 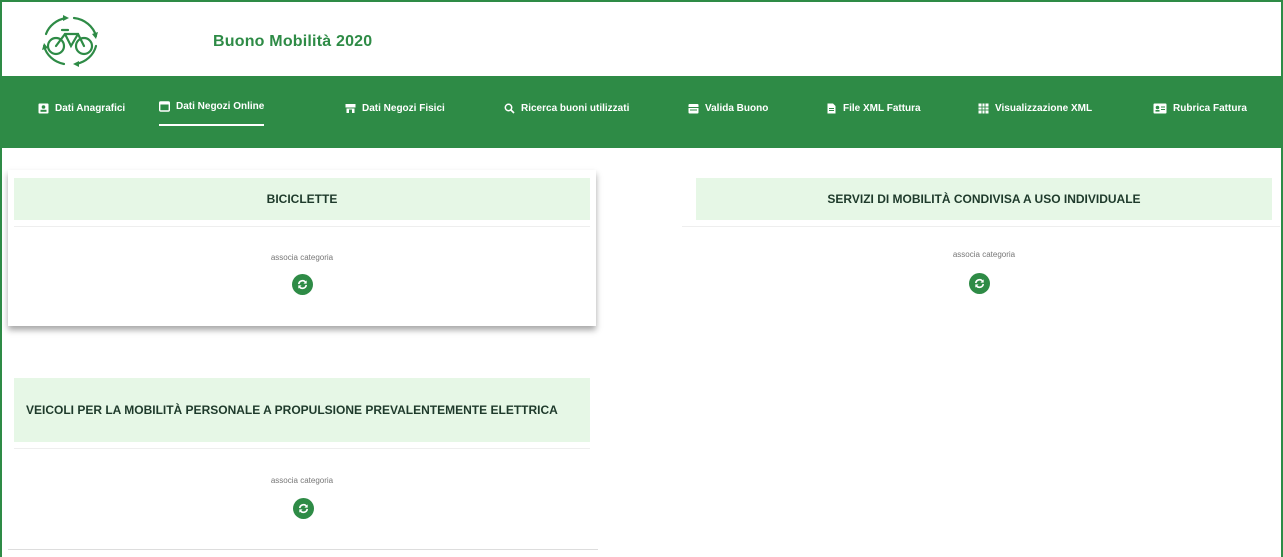 I want to click on nav-item-rubrica-fattura: Rubrica Fattura, so click(x=1200, y=108).